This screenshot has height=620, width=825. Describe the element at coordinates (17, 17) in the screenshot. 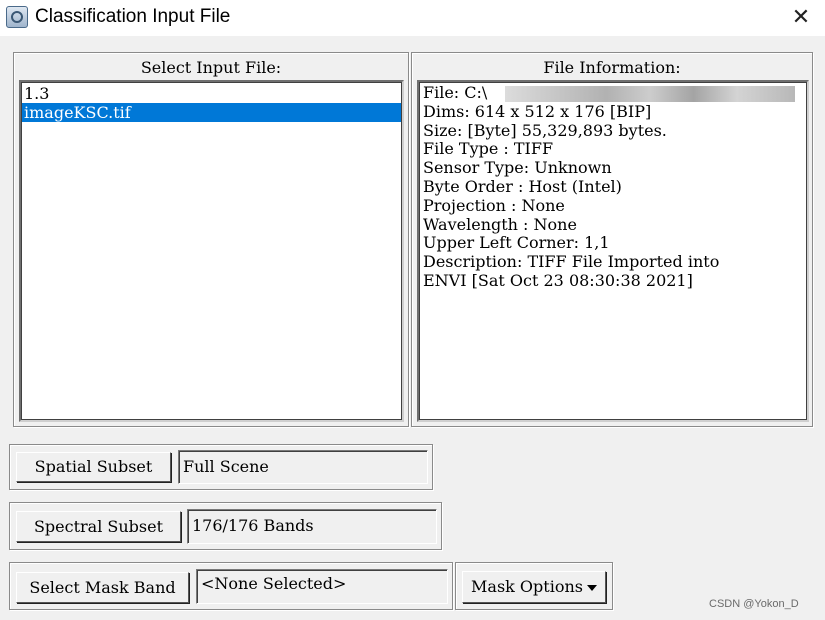

I see `app-icon` at that location.